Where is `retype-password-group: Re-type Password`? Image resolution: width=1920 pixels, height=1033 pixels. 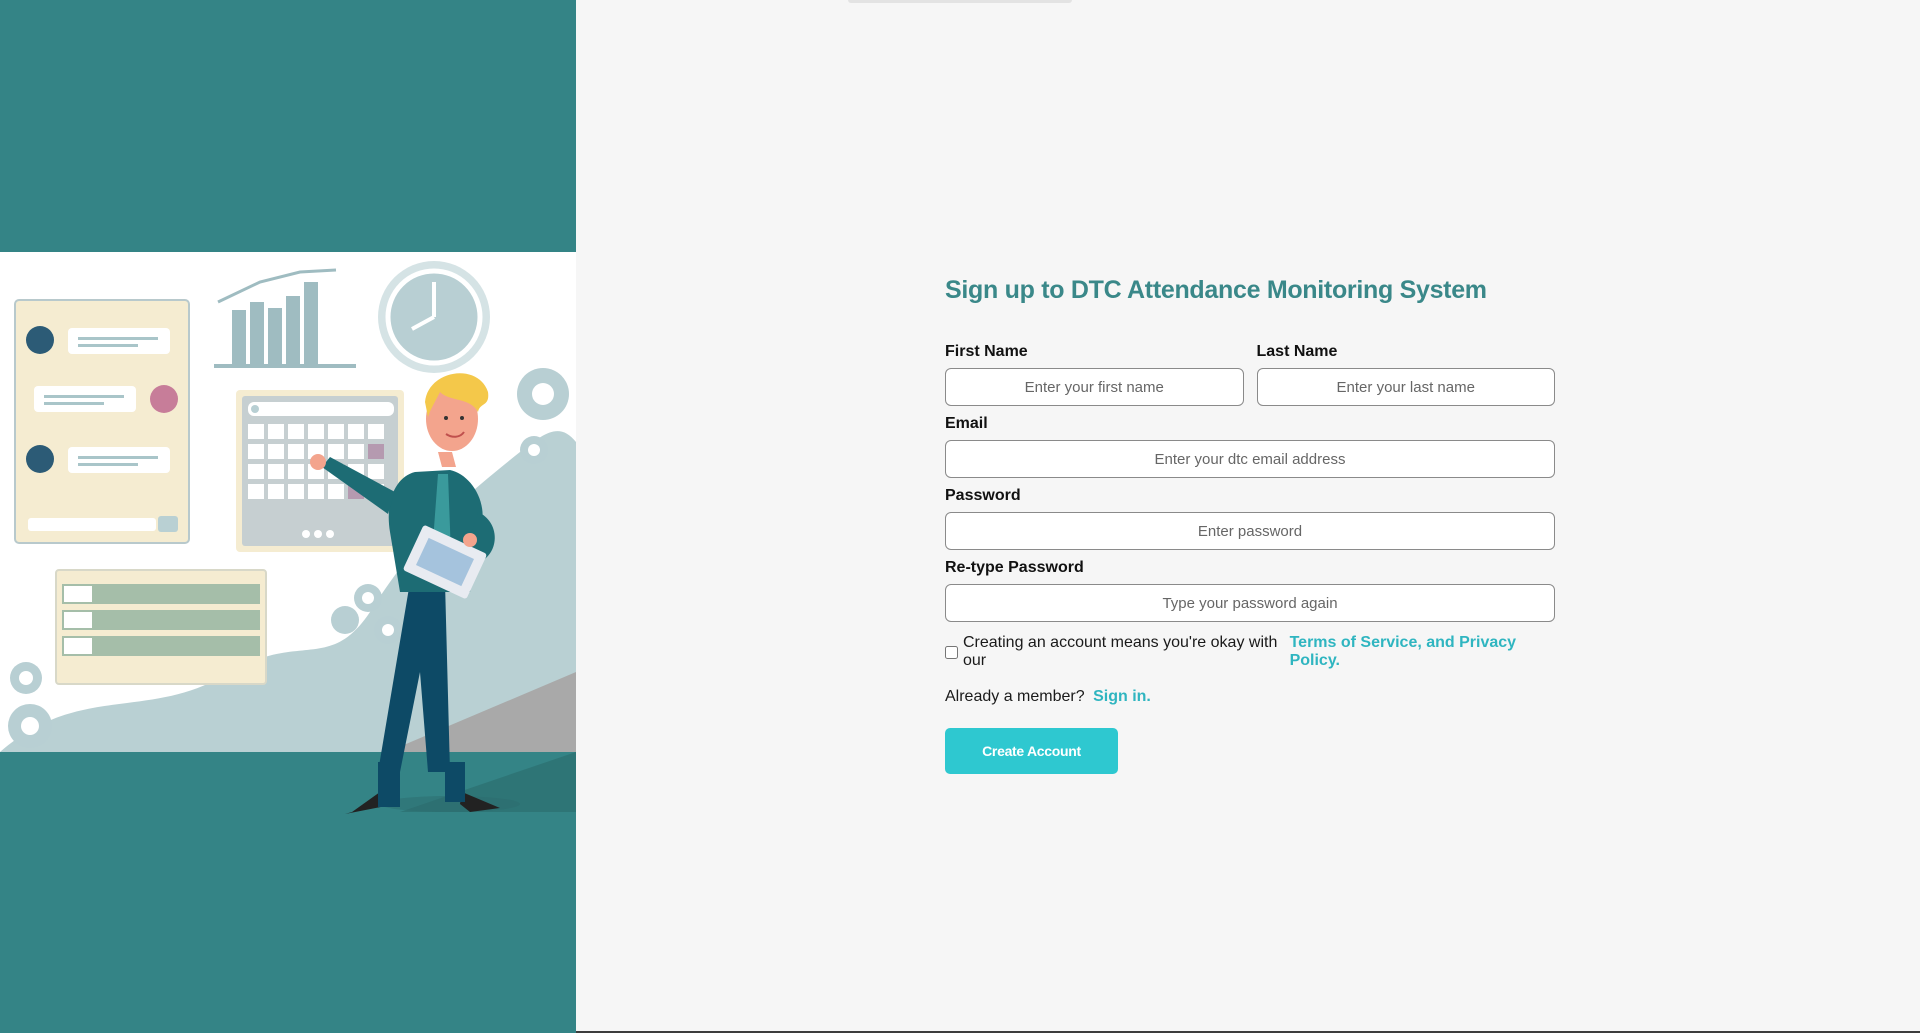 retype-password-group: Re-type Password is located at coordinates (1250, 589).